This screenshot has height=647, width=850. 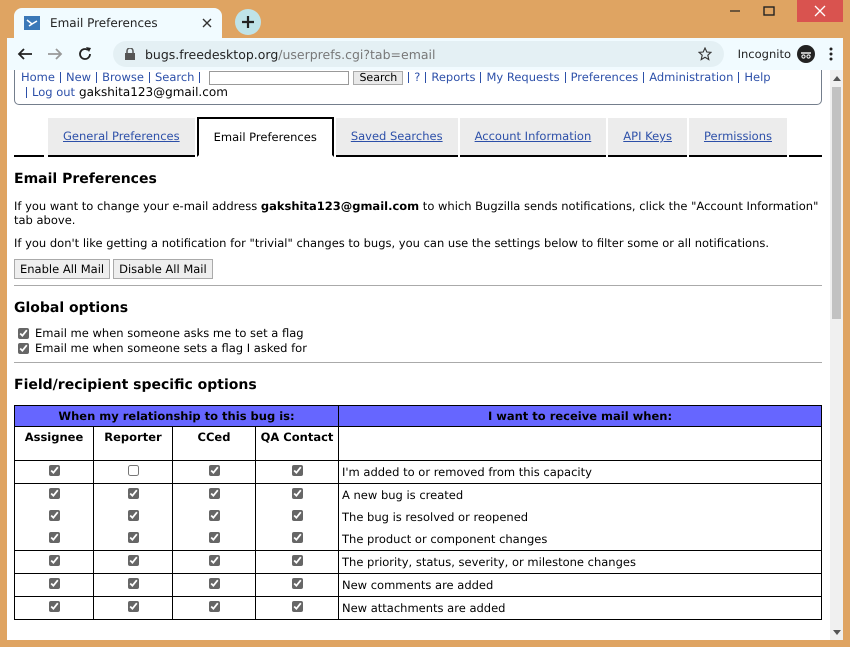 I want to click on nav-link: Administration, so click(x=691, y=77).